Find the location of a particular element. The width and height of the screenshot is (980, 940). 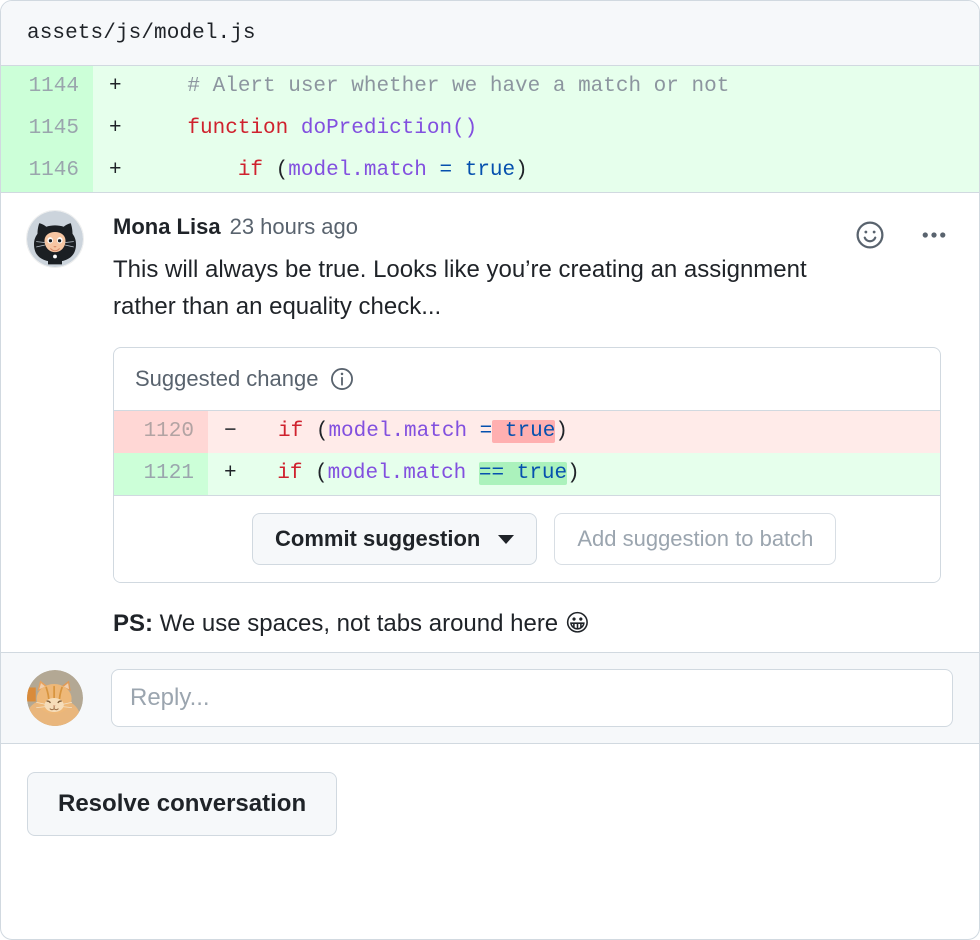

smiley-icon is located at coordinates (870, 235).